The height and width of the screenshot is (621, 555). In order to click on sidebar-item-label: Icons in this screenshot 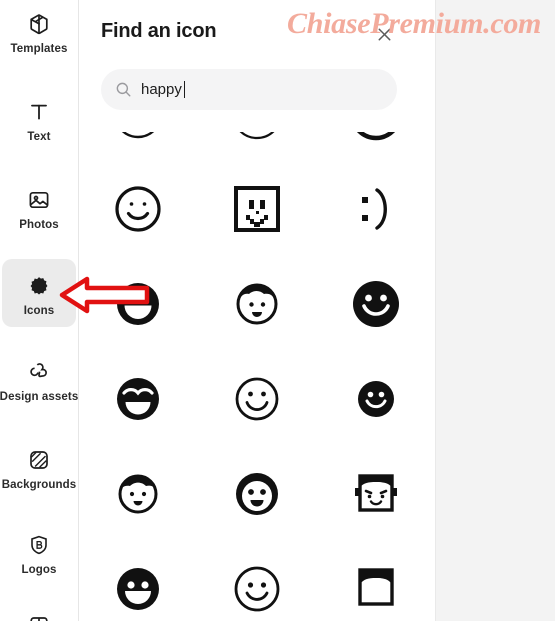, I will do `click(39, 310)`.